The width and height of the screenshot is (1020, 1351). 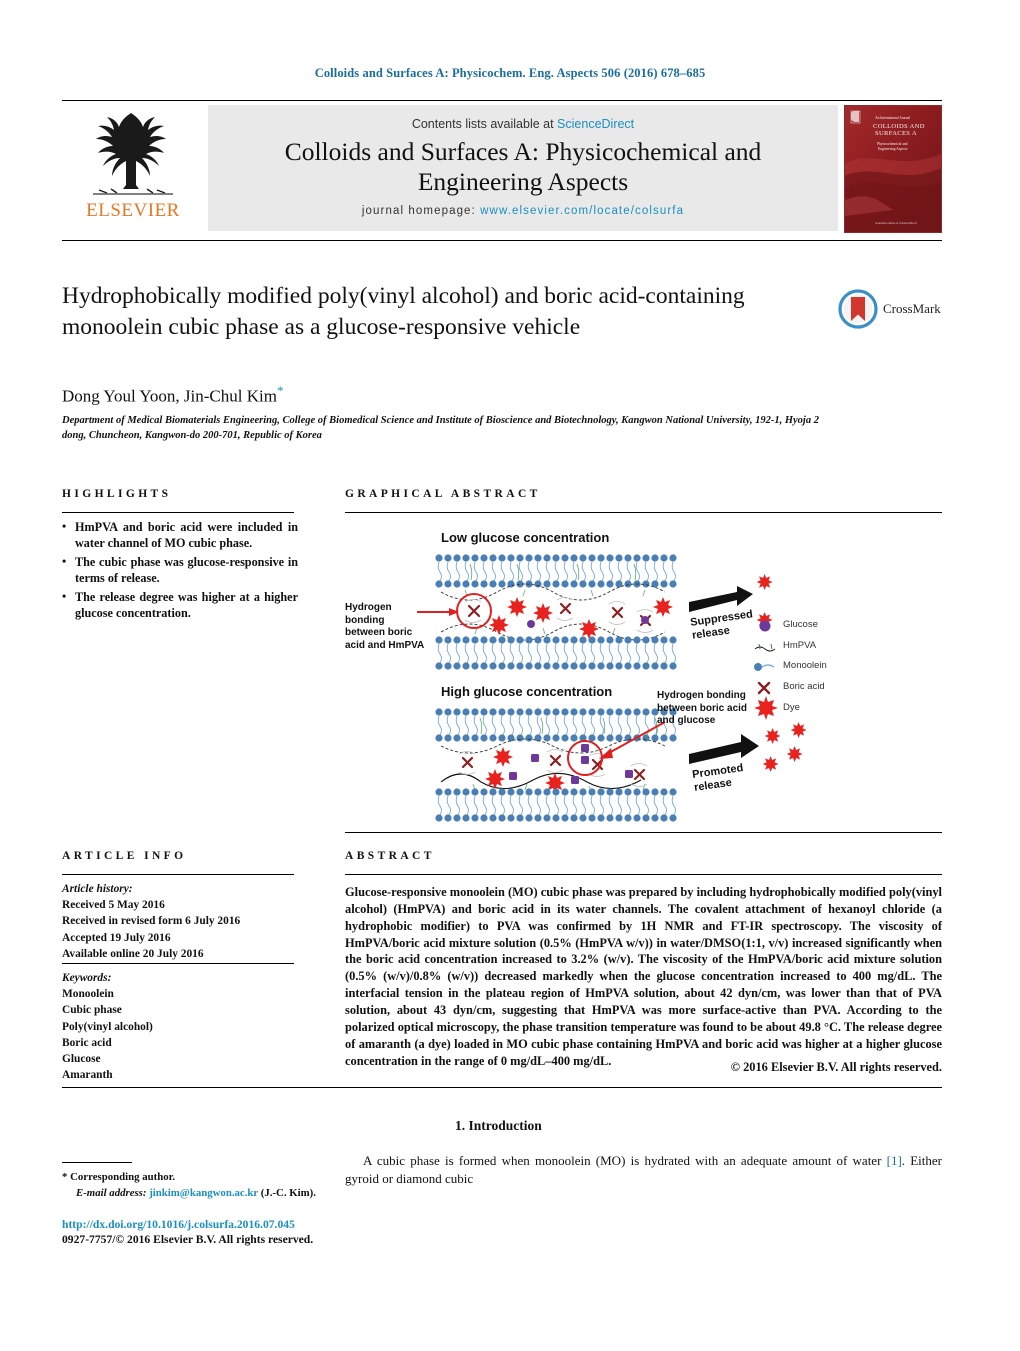 I want to click on graphical-abstract-heading: GRAPHICAL ABSTRACT, so click(x=443, y=494).